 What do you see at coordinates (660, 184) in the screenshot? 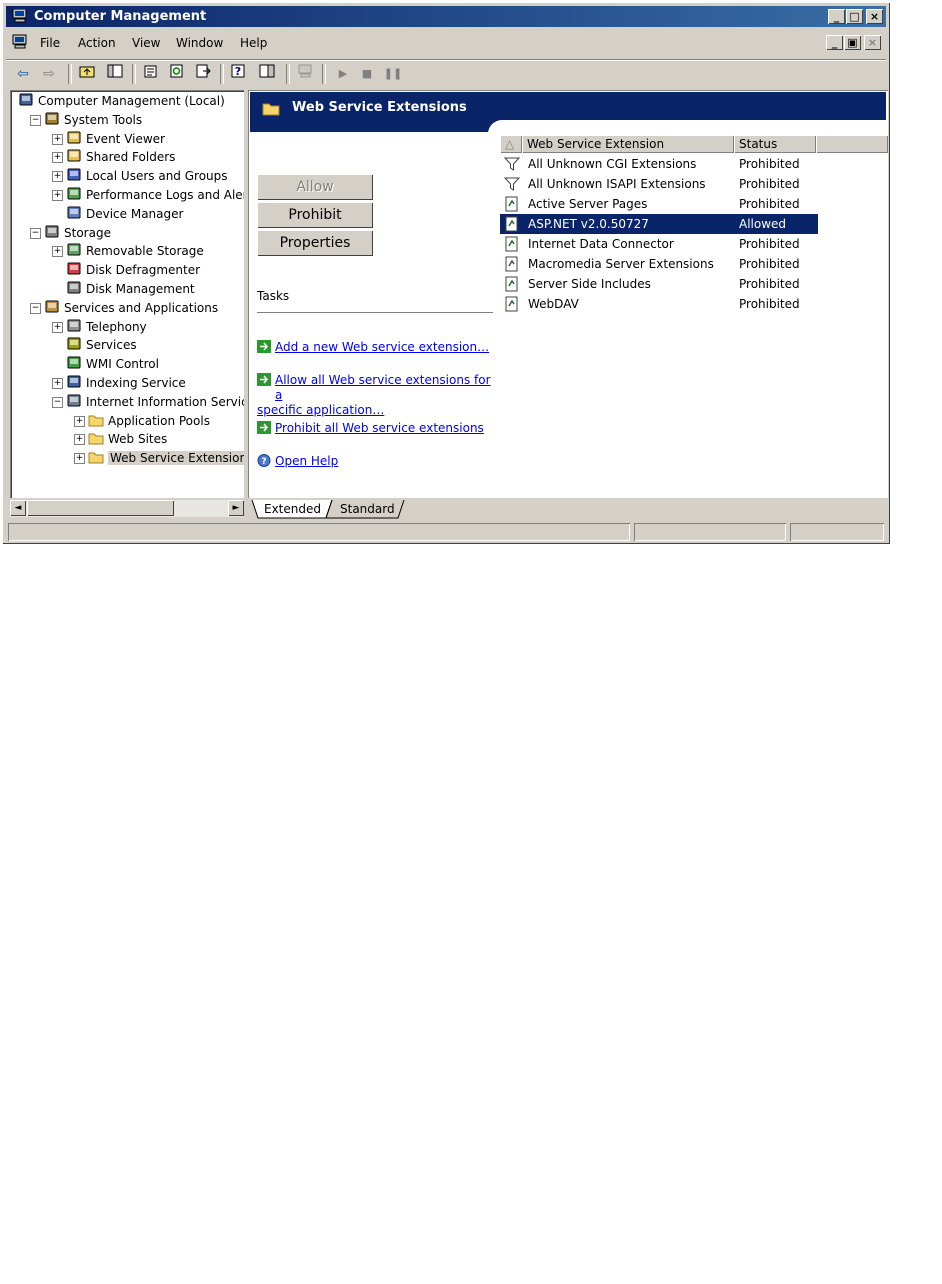
I see `list-item: All Unknown ISAPI Extensions Prohibited` at bounding box center [660, 184].